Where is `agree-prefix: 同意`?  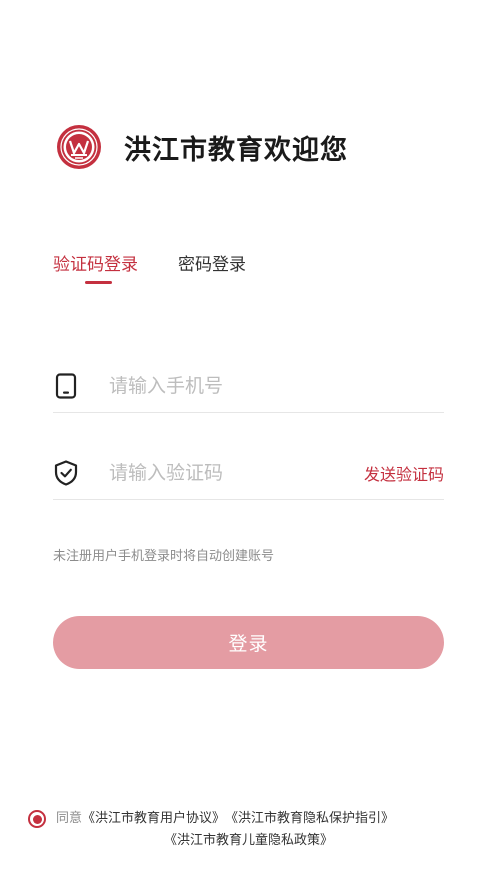 agree-prefix: 同意 is located at coordinates (69, 818).